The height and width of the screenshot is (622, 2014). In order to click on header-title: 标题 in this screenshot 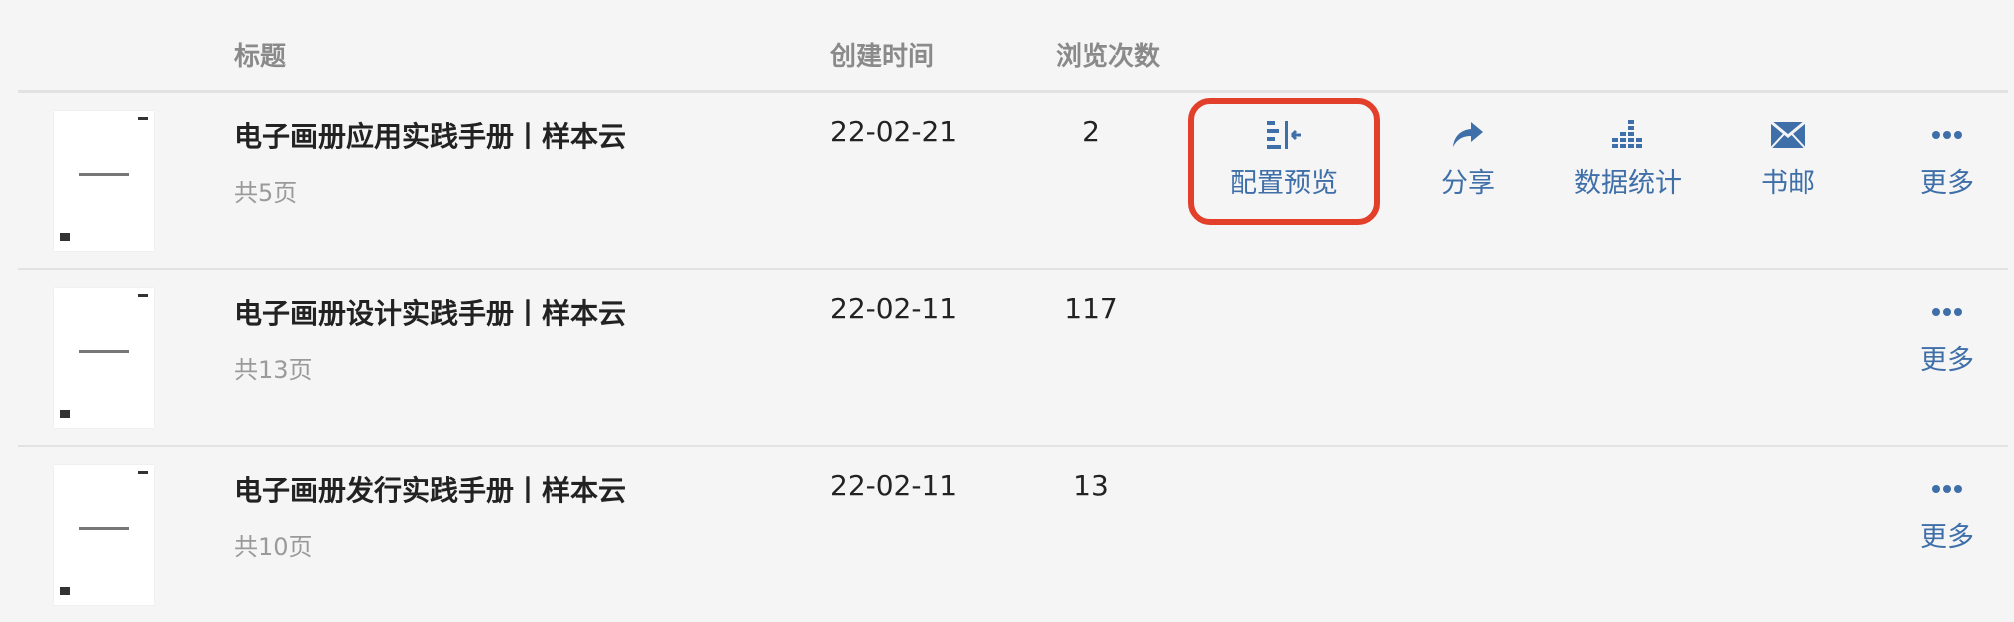, I will do `click(260, 57)`.